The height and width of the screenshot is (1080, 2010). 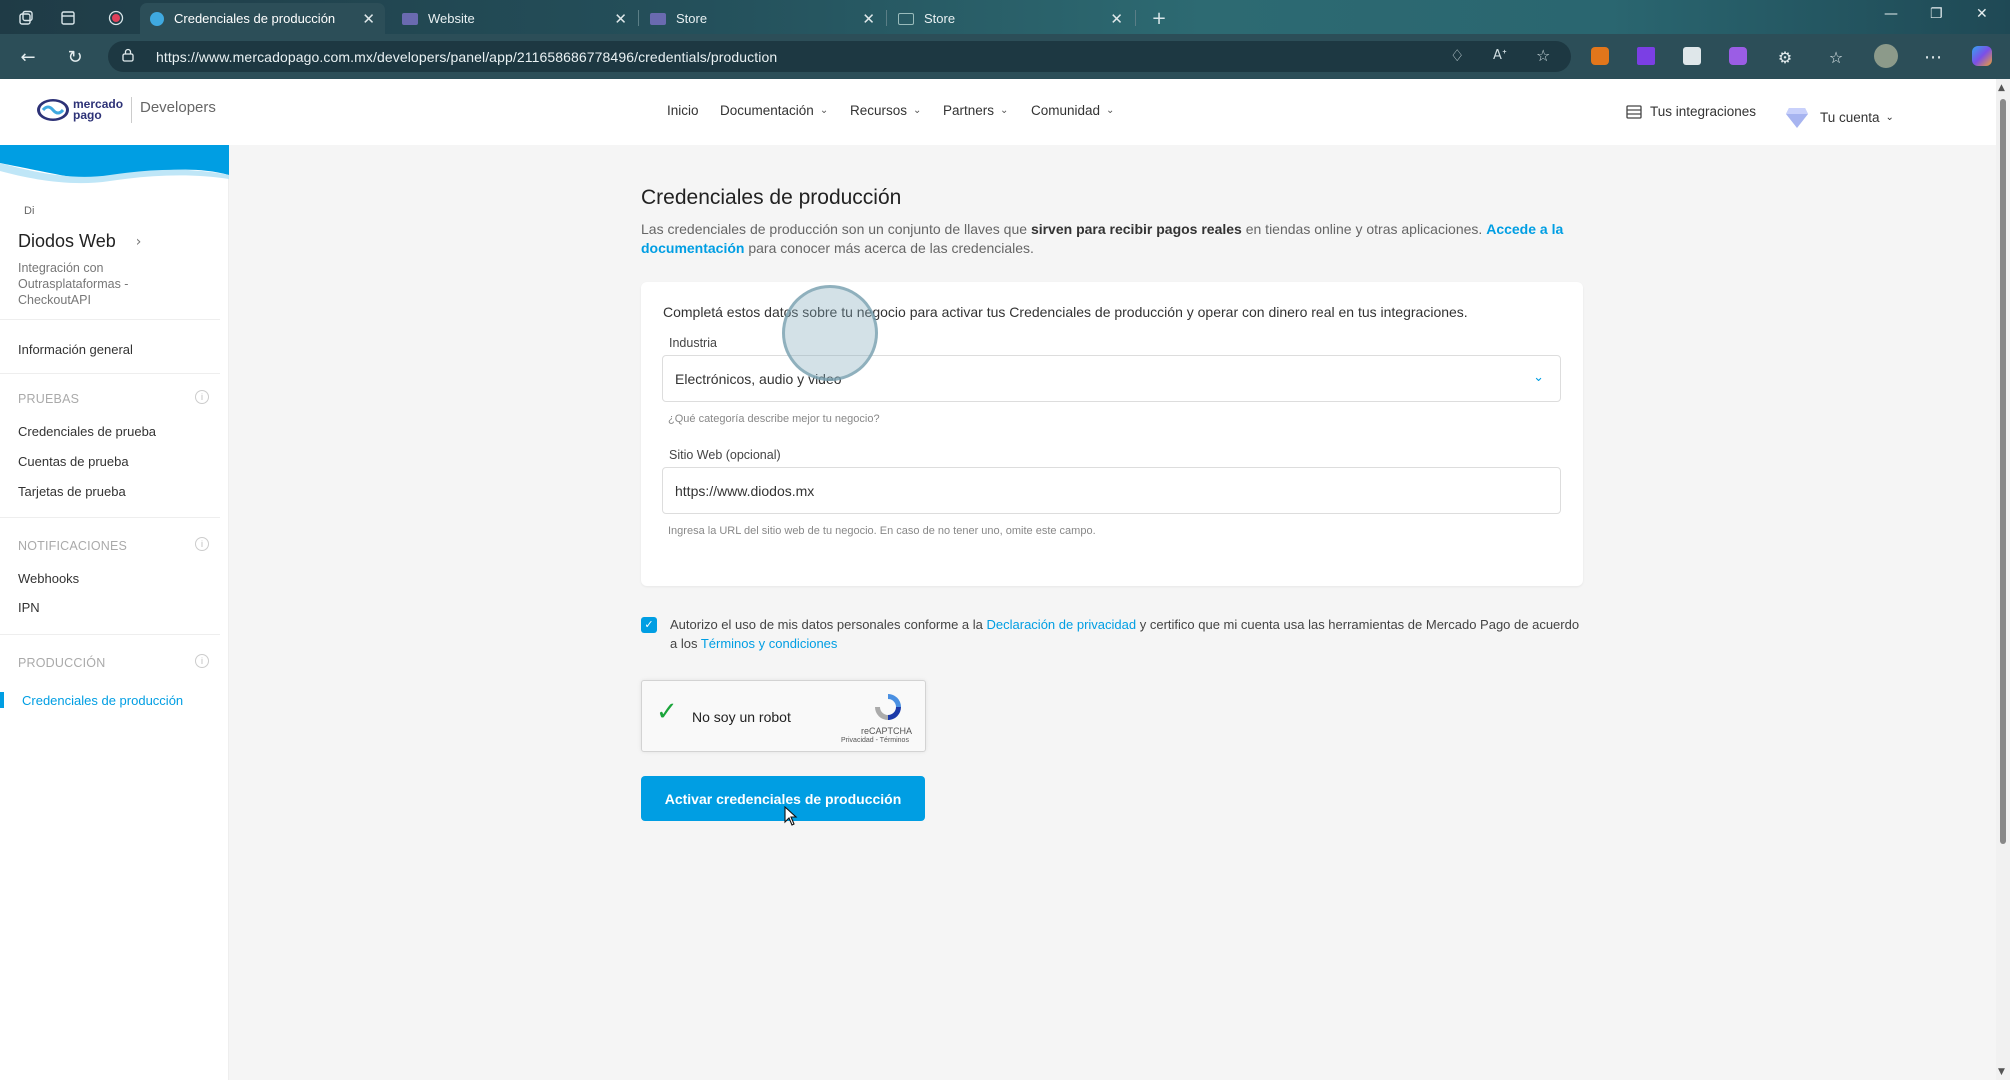 What do you see at coordinates (157, 18) in the screenshot?
I see `mercadopago-favicon-icon` at bounding box center [157, 18].